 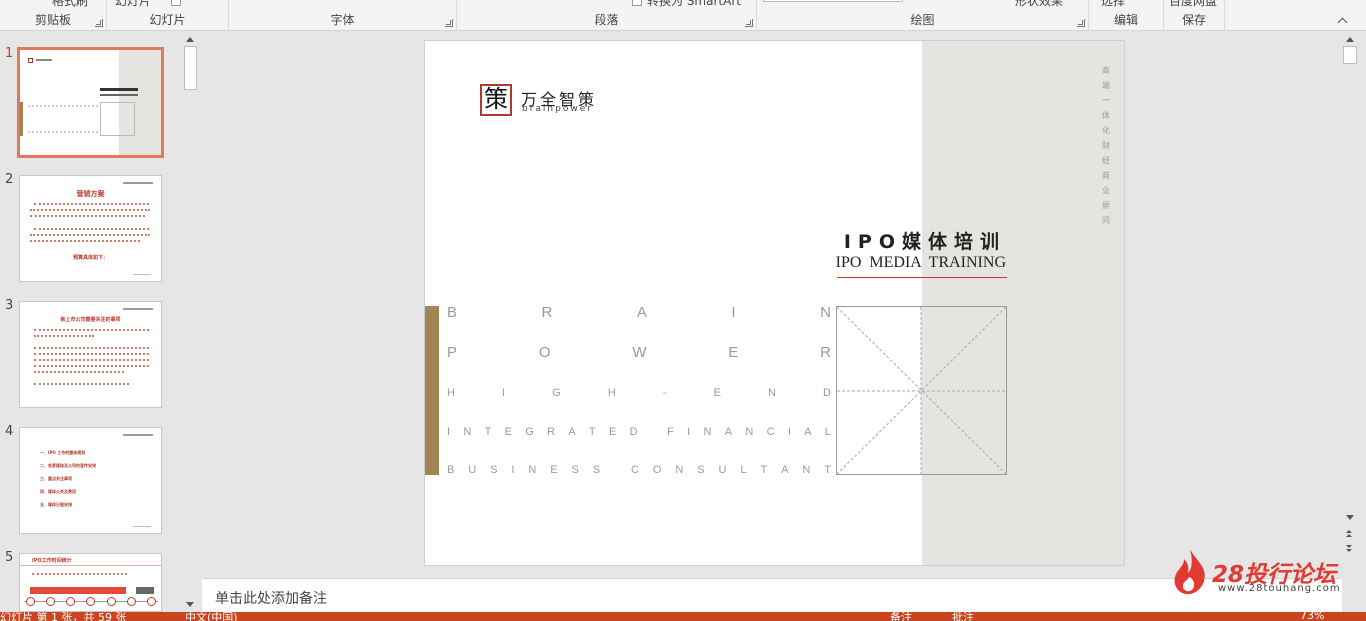 What do you see at coordinates (1350, 534) in the screenshot?
I see `previous-slide-icon` at bounding box center [1350, 534].